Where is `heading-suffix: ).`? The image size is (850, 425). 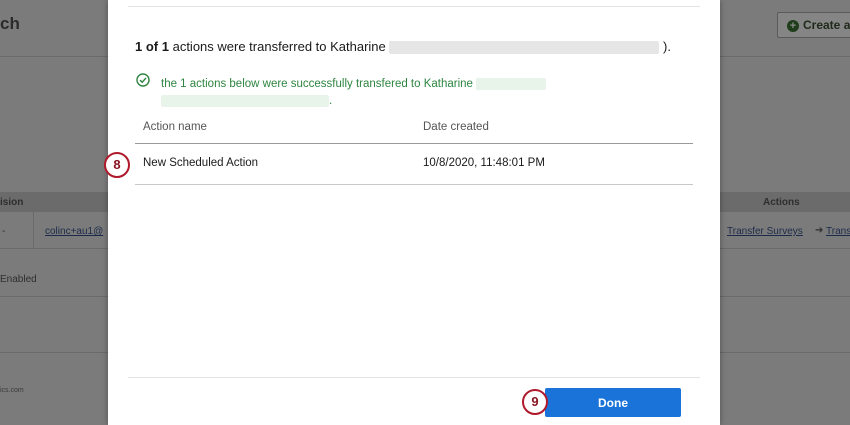 heading-suffix: ). is located at coordinates (667, 46).